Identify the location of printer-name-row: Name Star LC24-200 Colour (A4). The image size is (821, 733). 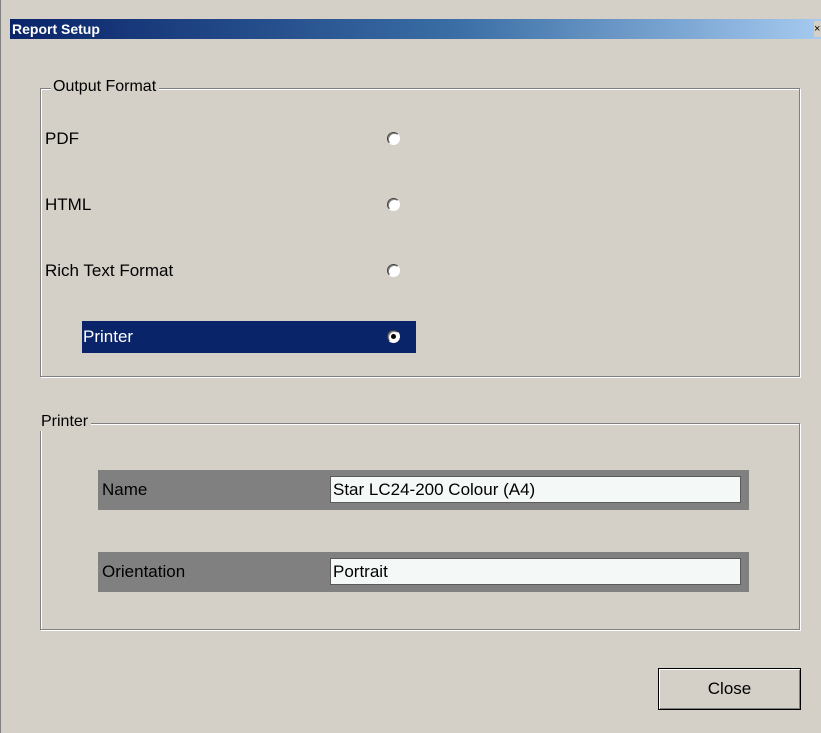
(423, 490).